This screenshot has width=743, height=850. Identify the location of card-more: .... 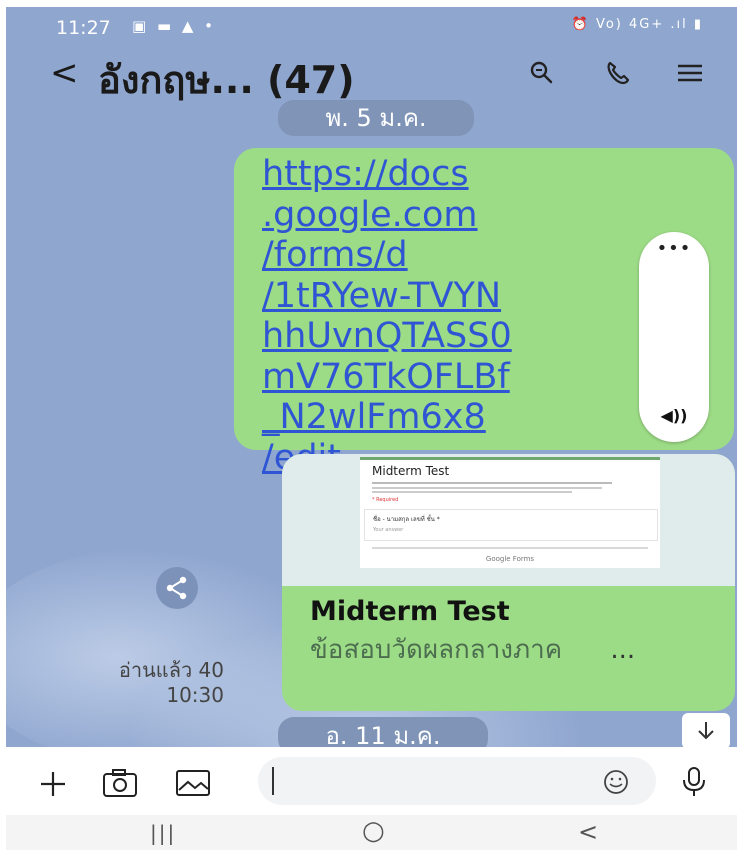
(623, 650).